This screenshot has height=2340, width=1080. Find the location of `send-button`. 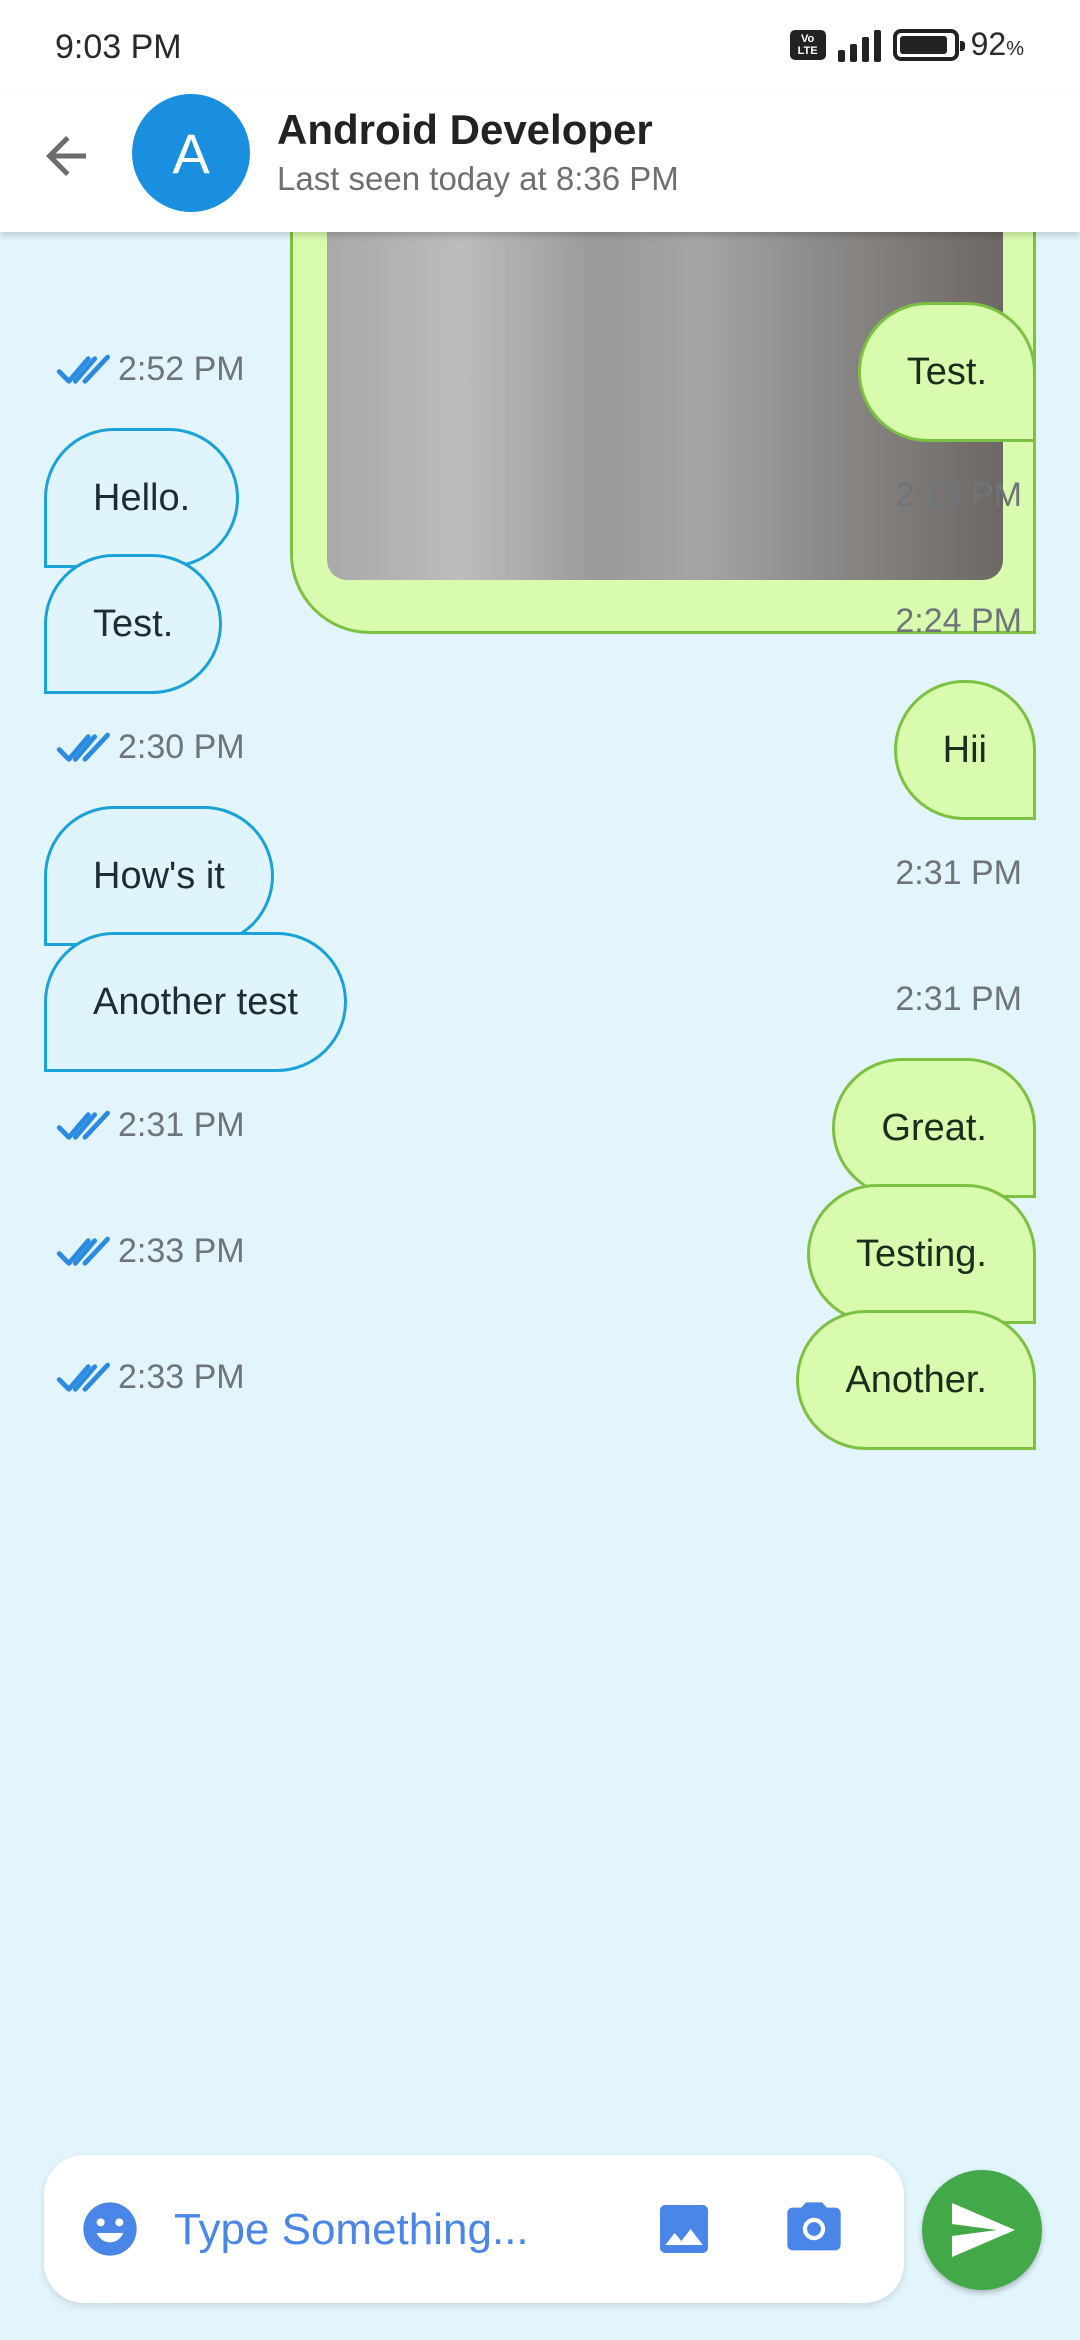

send-button is located at coordinates (982, 2230).